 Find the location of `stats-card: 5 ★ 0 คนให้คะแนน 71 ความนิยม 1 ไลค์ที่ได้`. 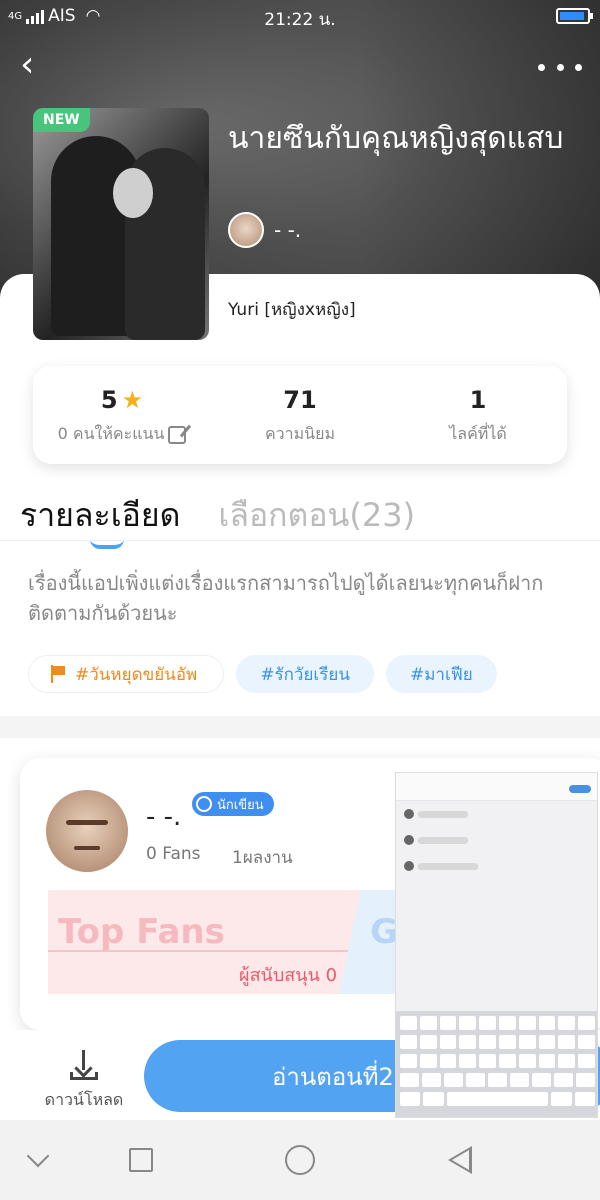

stats-card: 5 ★ 0 คนให้คะแนน 71 ความนิยม 1 ไลค์ที่ได้ is located at coordinates (300, 415).